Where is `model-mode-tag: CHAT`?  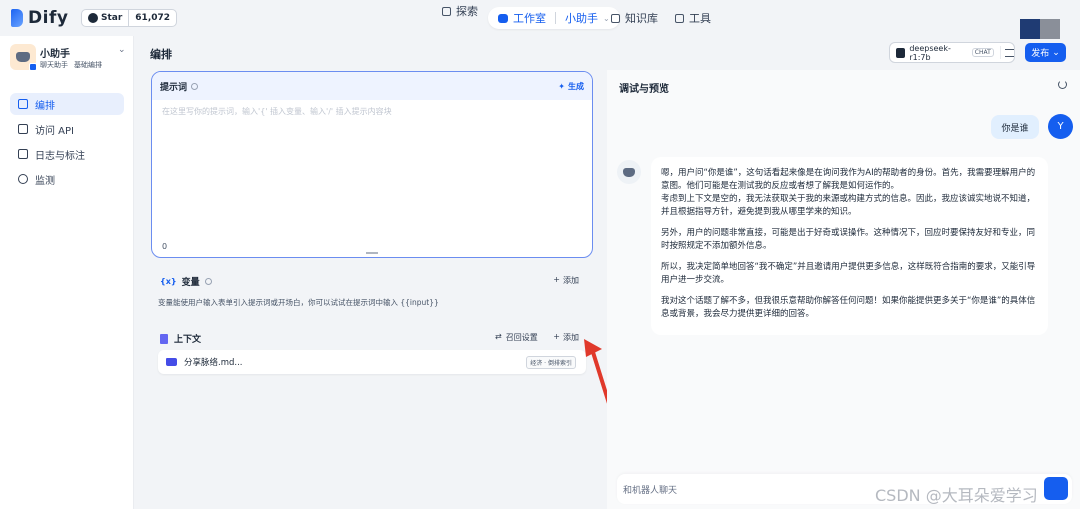 model-mode-tag: CHAT is located at coordinates (982, 52).